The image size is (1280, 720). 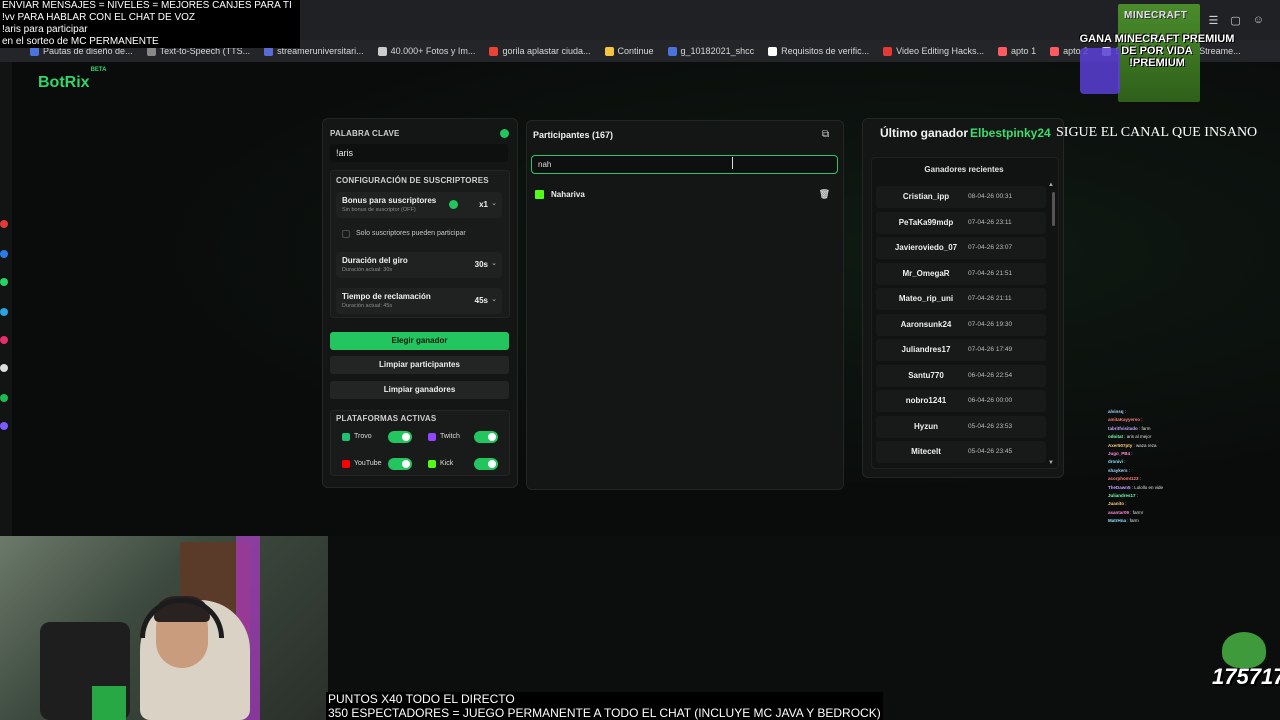 I want to click on recent-winner-row: Juliandres17 07-04-26 17:49, so click(x=961, y=350).